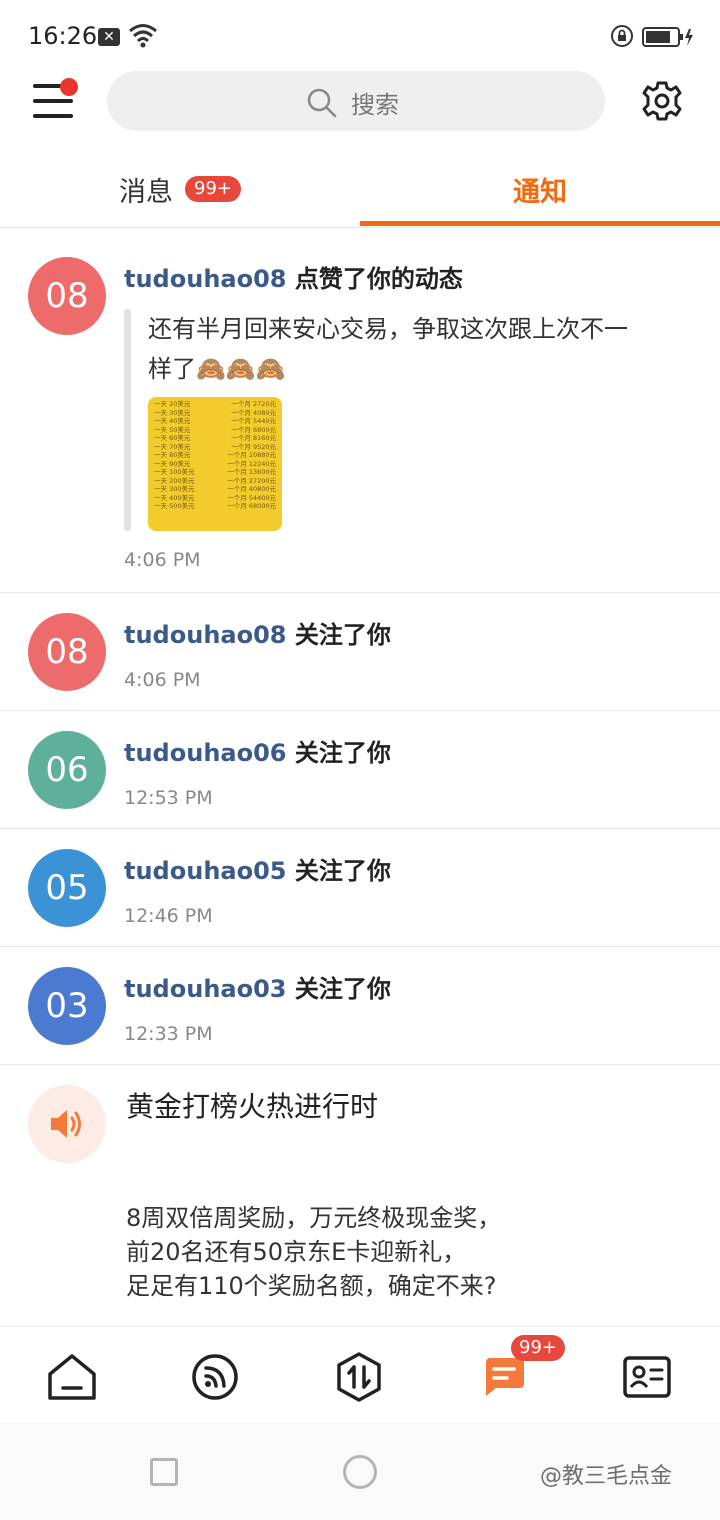 The height and width of the screenshot is (1520, 720). Describe the element at coordinates (215, 480) in the screenshot. I see `image-row: 一天 200美元 一个月 27200元` at that location.